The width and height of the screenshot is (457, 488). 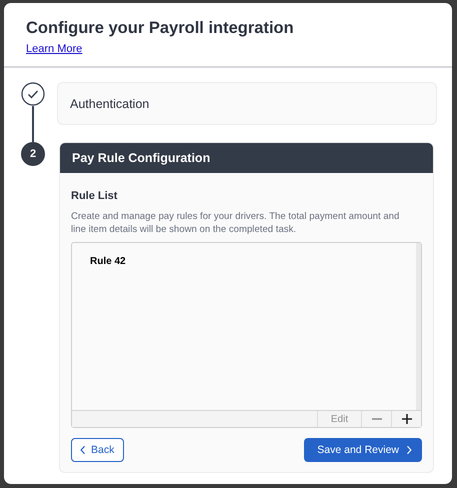 I want to click on section-heading: Rule List, so click(x=94, y=196).